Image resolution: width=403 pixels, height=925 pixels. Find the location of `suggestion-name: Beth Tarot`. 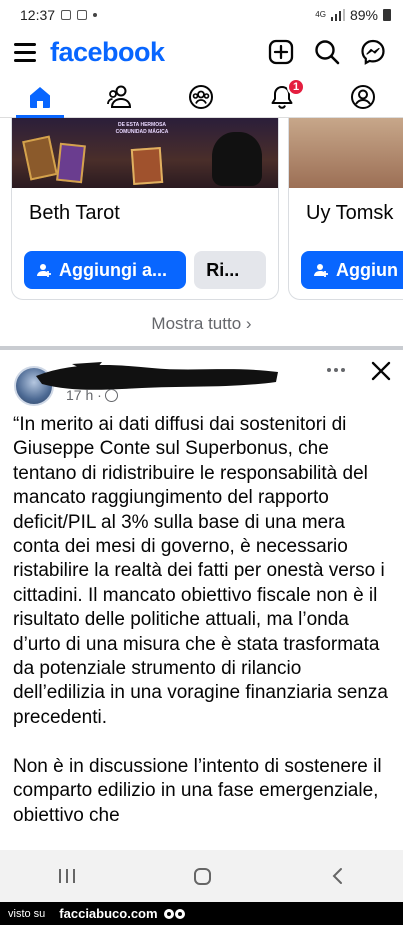

suggestion-name: Beth Tarot is located at coordinates (145, 214).